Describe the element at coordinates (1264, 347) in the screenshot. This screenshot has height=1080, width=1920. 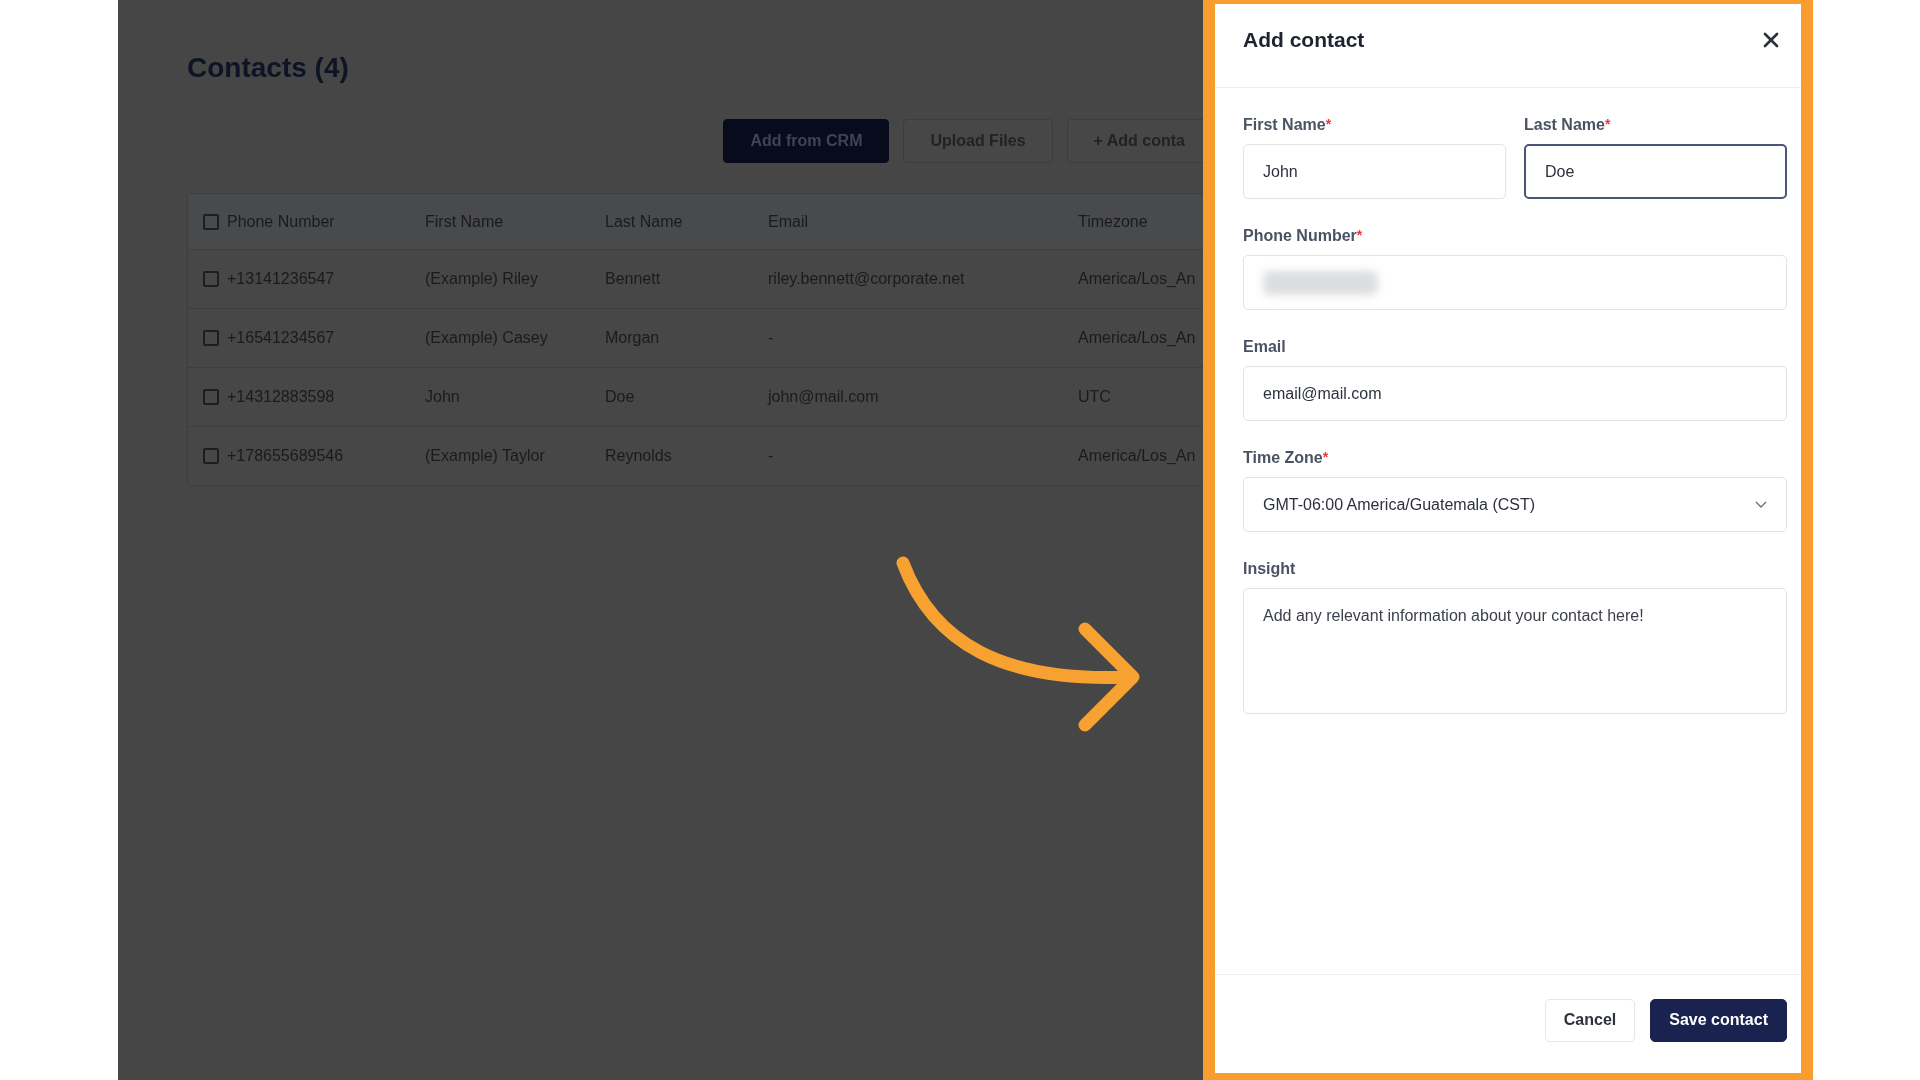
I see `field-label: Email` at that location.